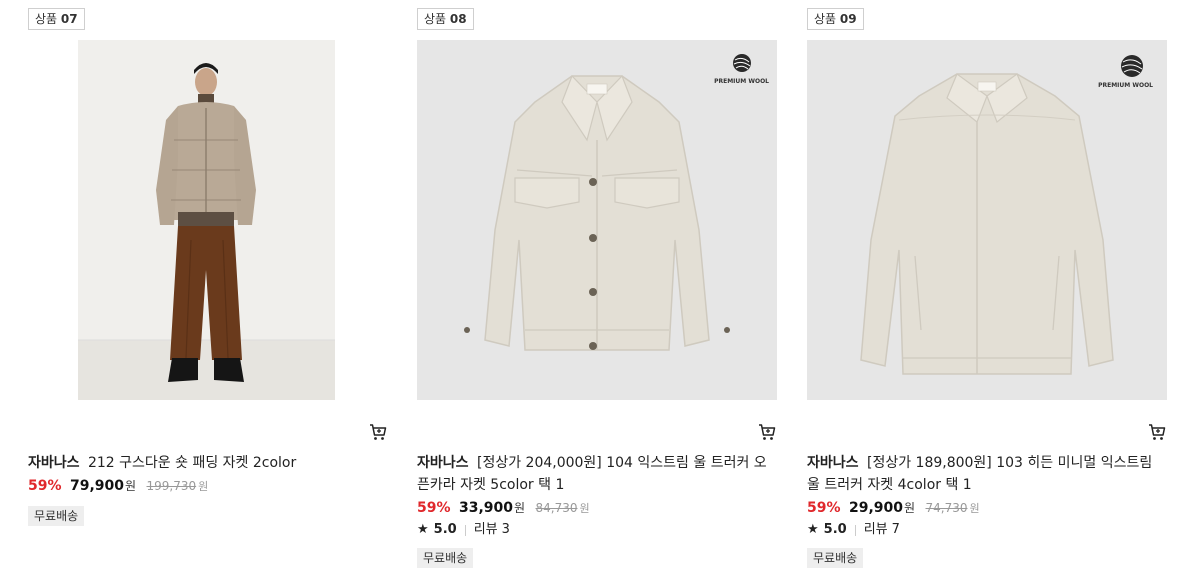  Describe the element at coordinates (875, 508) in the screenshot. I see `sale-price: 29,900` at that location.